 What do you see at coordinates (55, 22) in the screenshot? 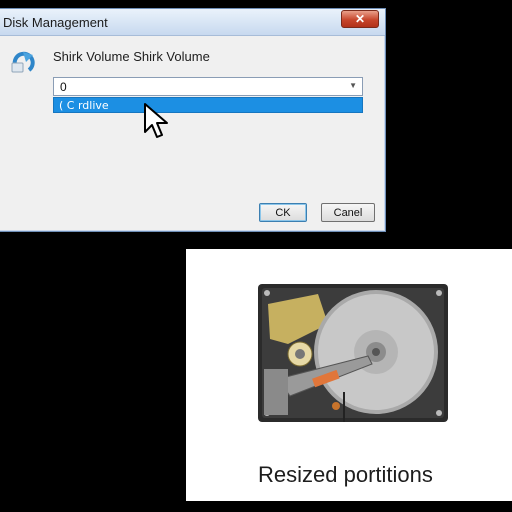
I see `window-title: Disk Management` at bounding box center [55, 22].